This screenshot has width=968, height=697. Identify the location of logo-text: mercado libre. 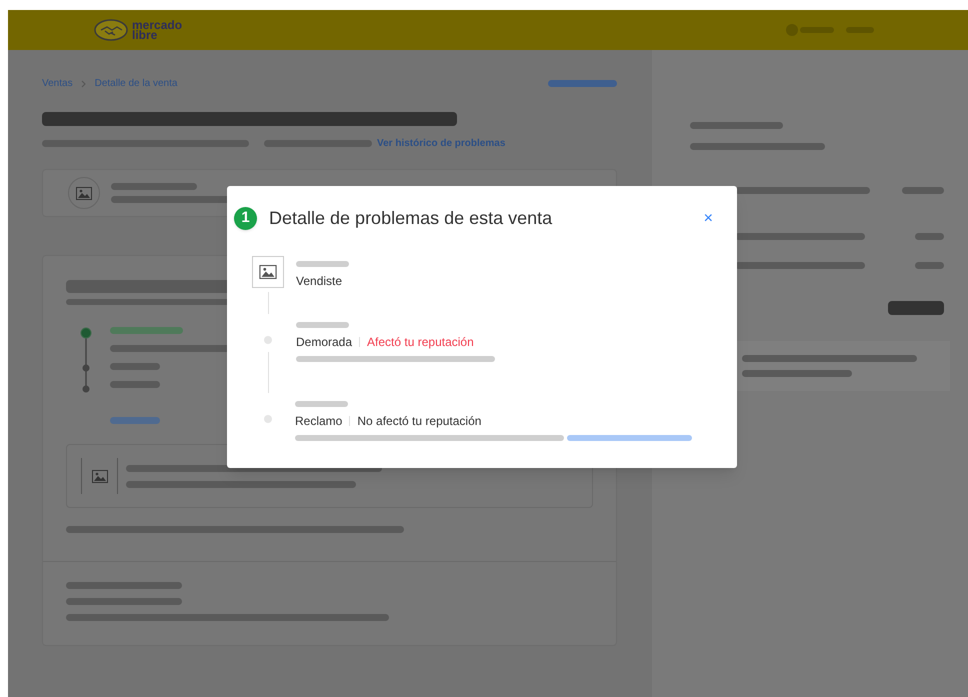
(157, 30).